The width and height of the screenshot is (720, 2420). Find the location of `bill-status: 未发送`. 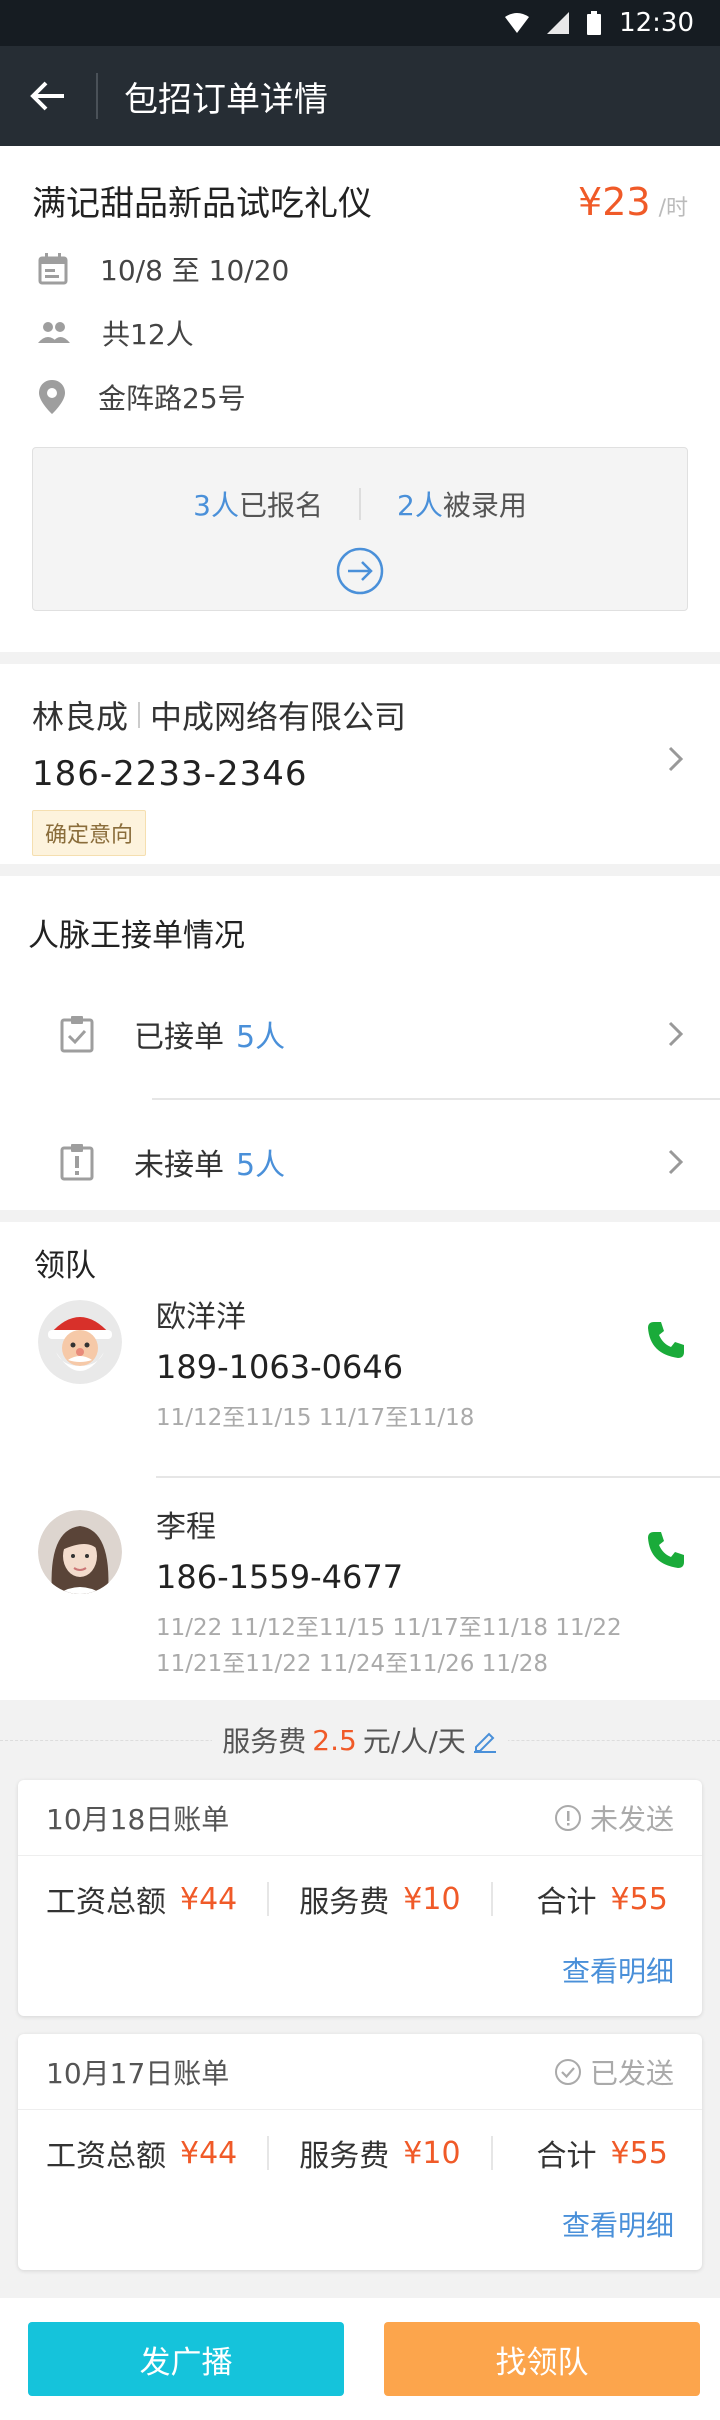

bill-status: 未发送 is located at coordinates (614, 1818).